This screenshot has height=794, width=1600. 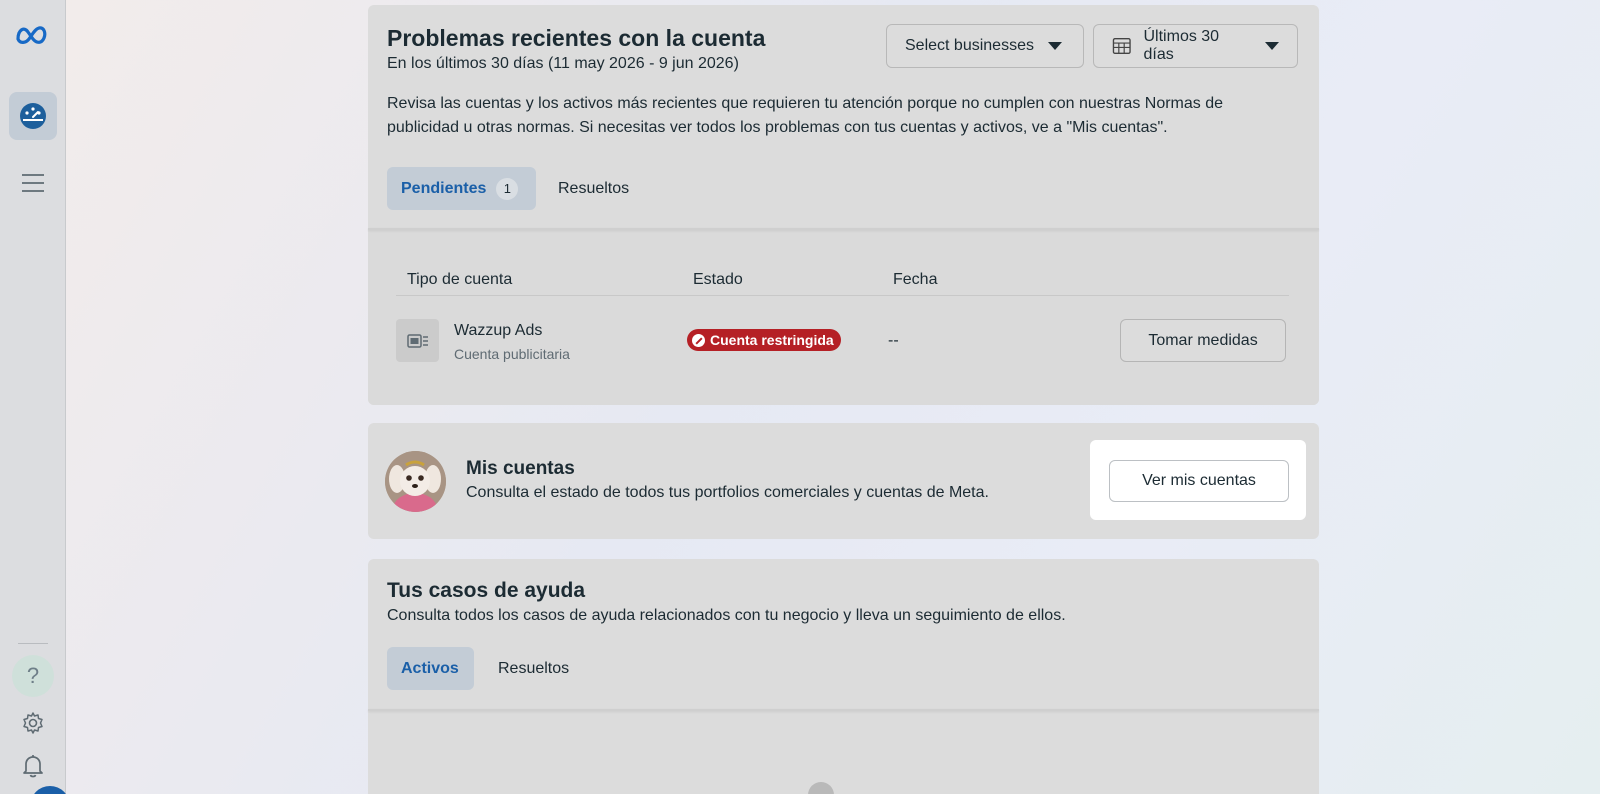 What do you see at coordinates (520, 468) in the screenshot?
I see `my-accounts-title: Mis cuentas` at bounding box center [520, 468].